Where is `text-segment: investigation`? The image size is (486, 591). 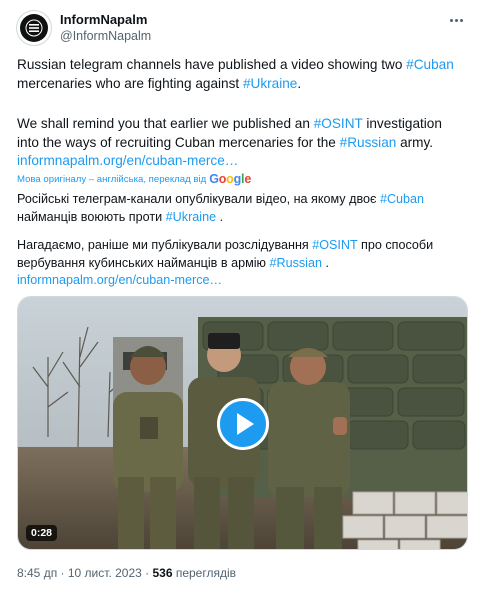 text-segment: investigation is located at coordinates (402, 123).